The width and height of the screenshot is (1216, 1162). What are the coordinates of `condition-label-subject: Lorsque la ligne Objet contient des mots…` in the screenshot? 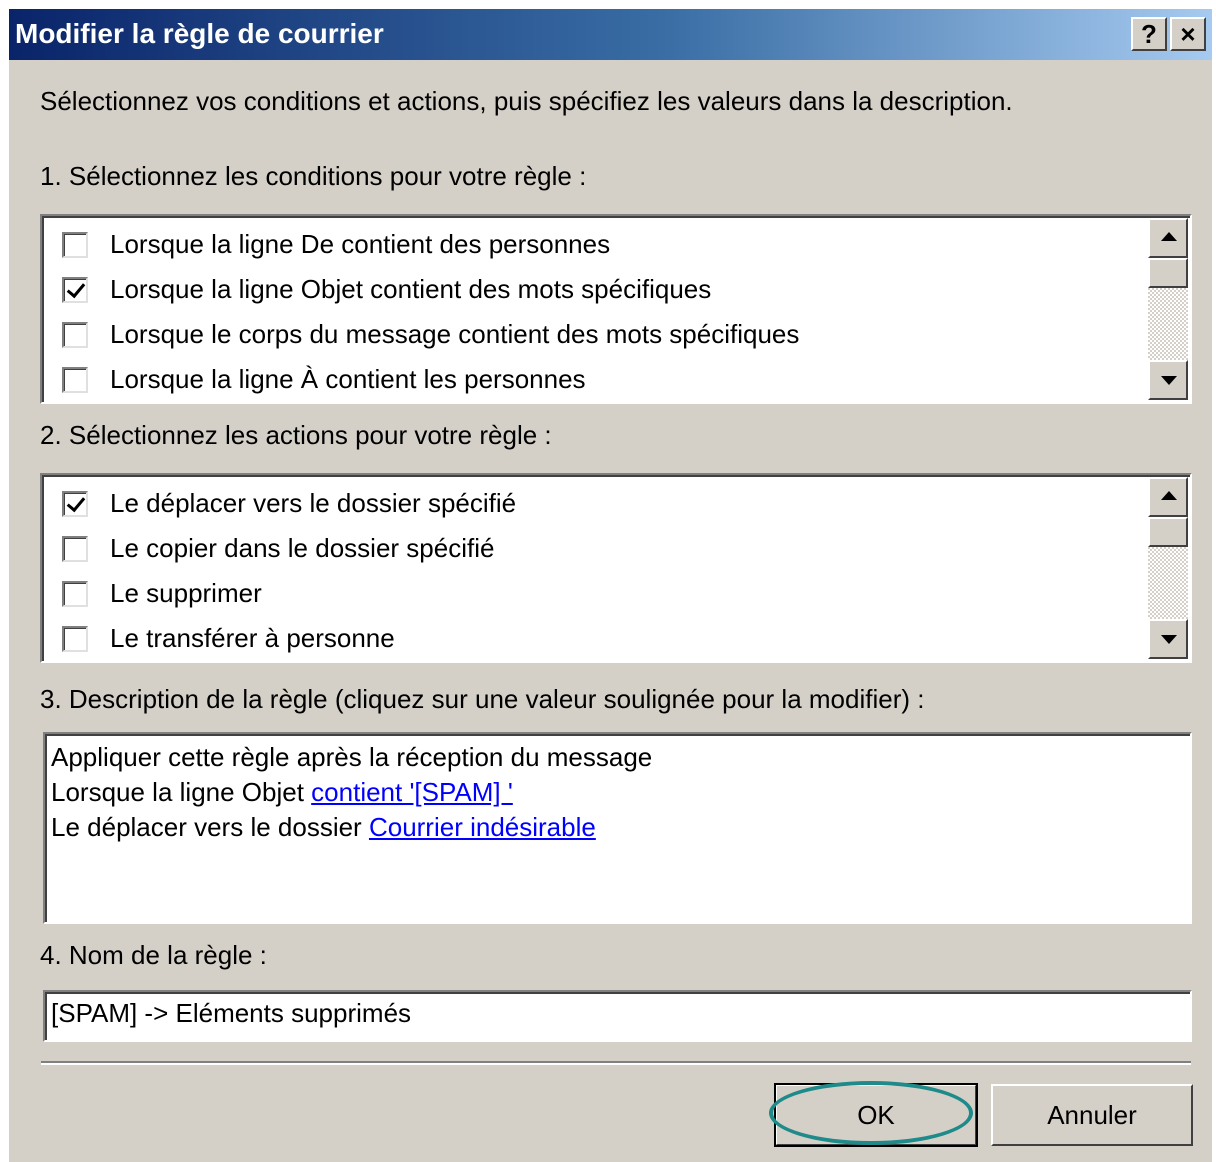 It's located at (411, 289).